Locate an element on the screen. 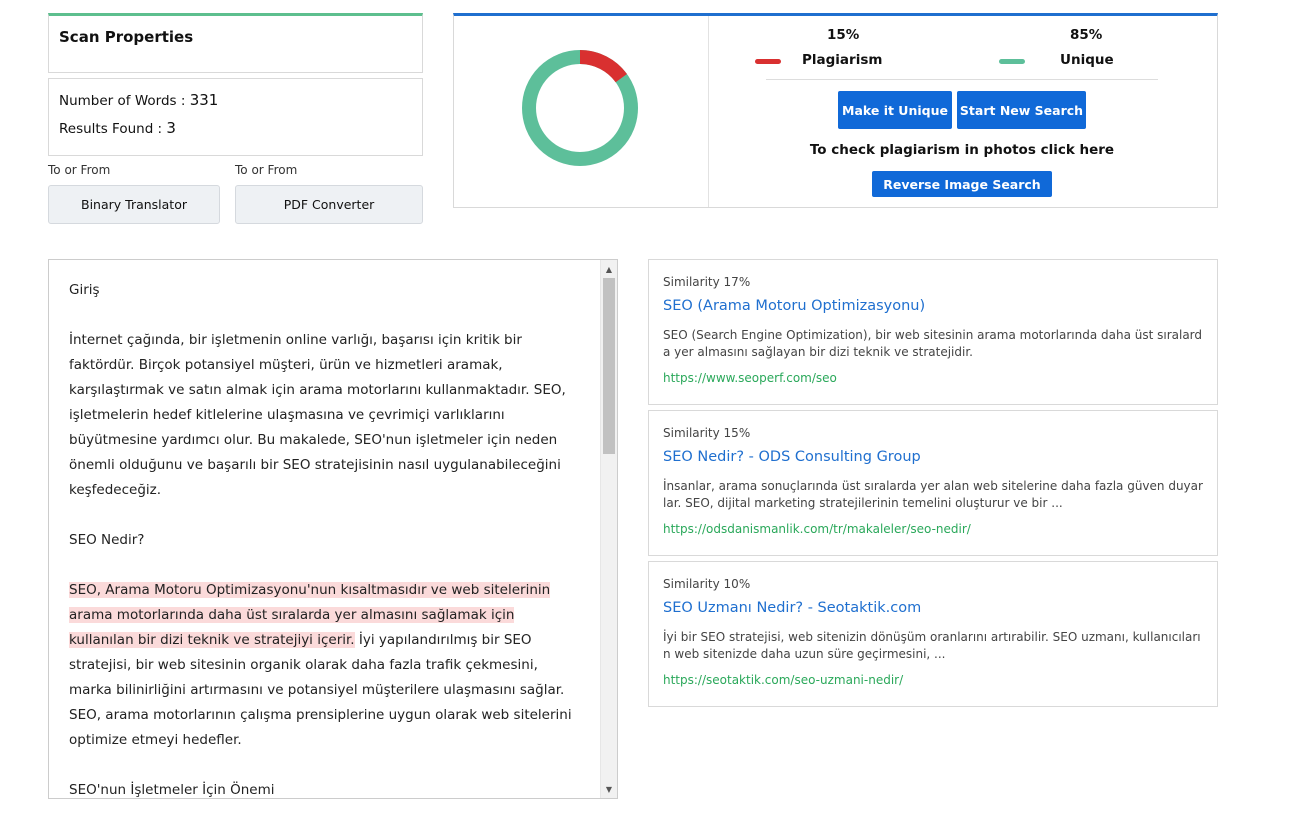  scan-properties-title: Scan Properties is located at coordinates (126, 37).